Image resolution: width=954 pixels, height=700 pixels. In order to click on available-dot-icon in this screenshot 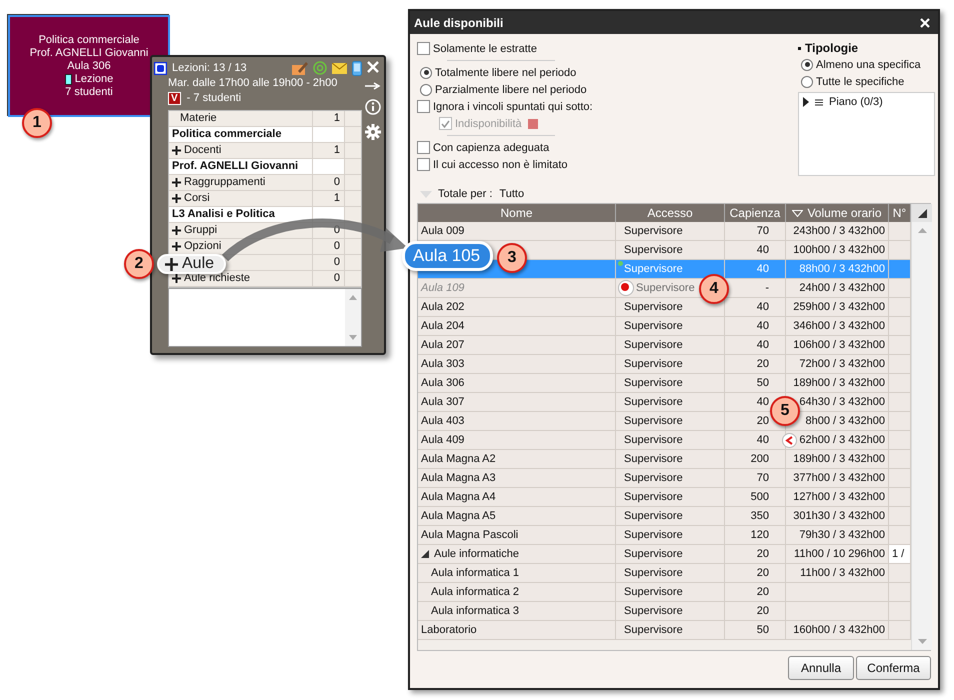, I will do `click(620, 263)`.